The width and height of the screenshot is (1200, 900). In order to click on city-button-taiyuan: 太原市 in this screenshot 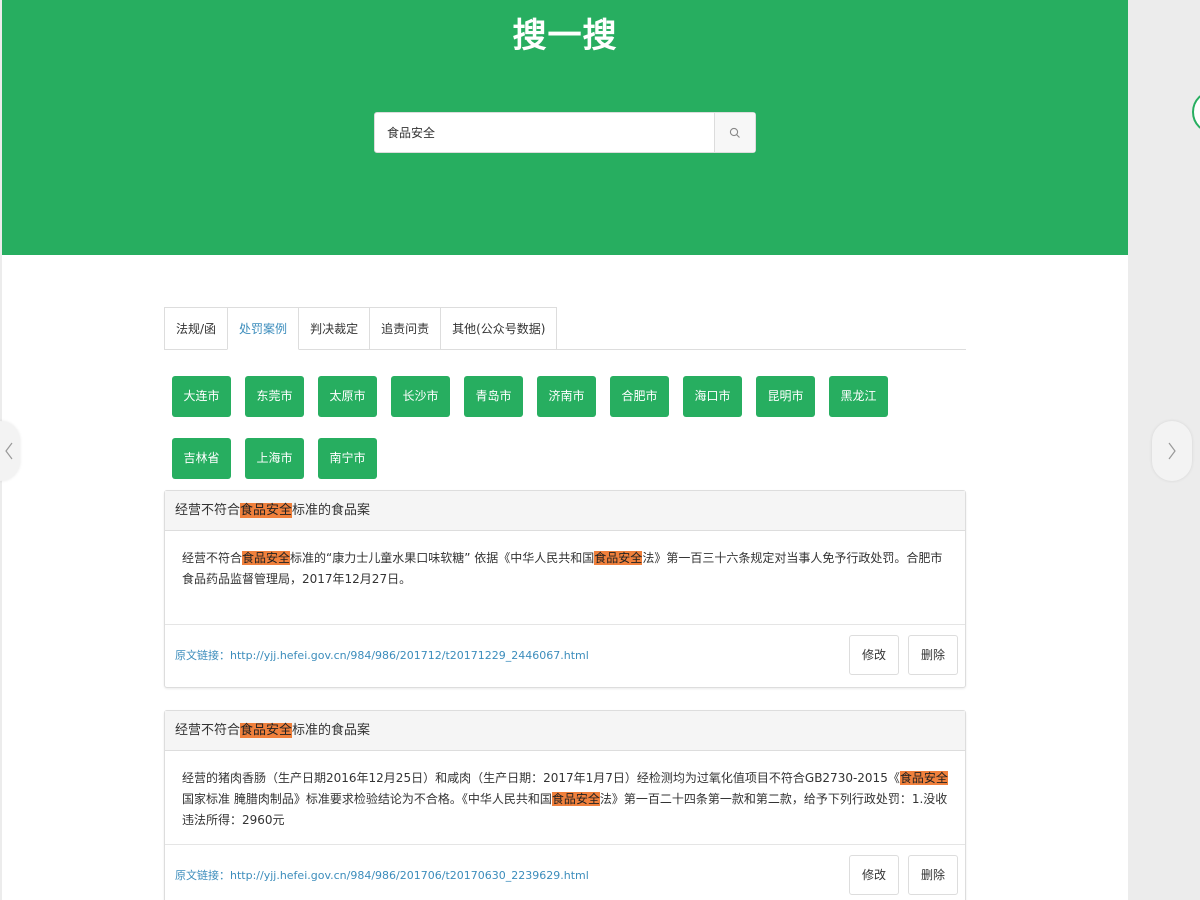, I will do `click(347, 396)`.